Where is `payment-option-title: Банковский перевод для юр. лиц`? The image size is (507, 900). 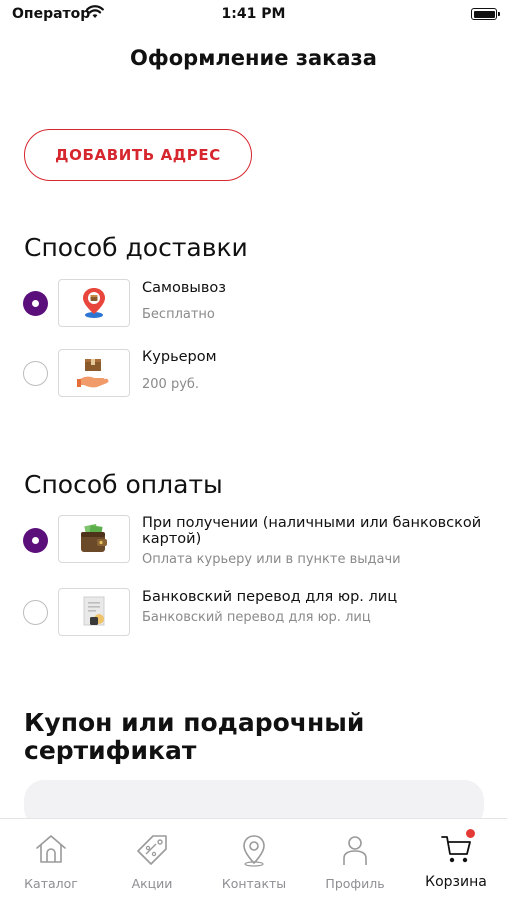 payment-option-title: Банковский перевод для юр. лиц is located at coordinates (270, 597).